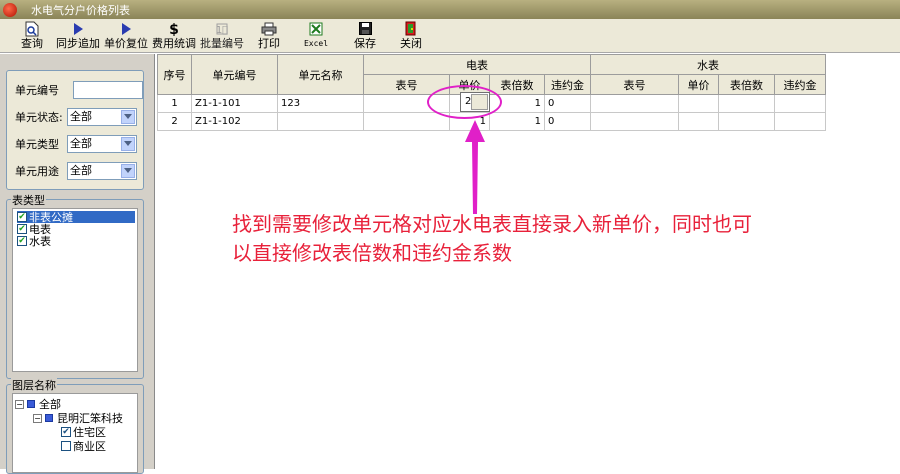  I want to click on floppy-icon, so click(365, 28).